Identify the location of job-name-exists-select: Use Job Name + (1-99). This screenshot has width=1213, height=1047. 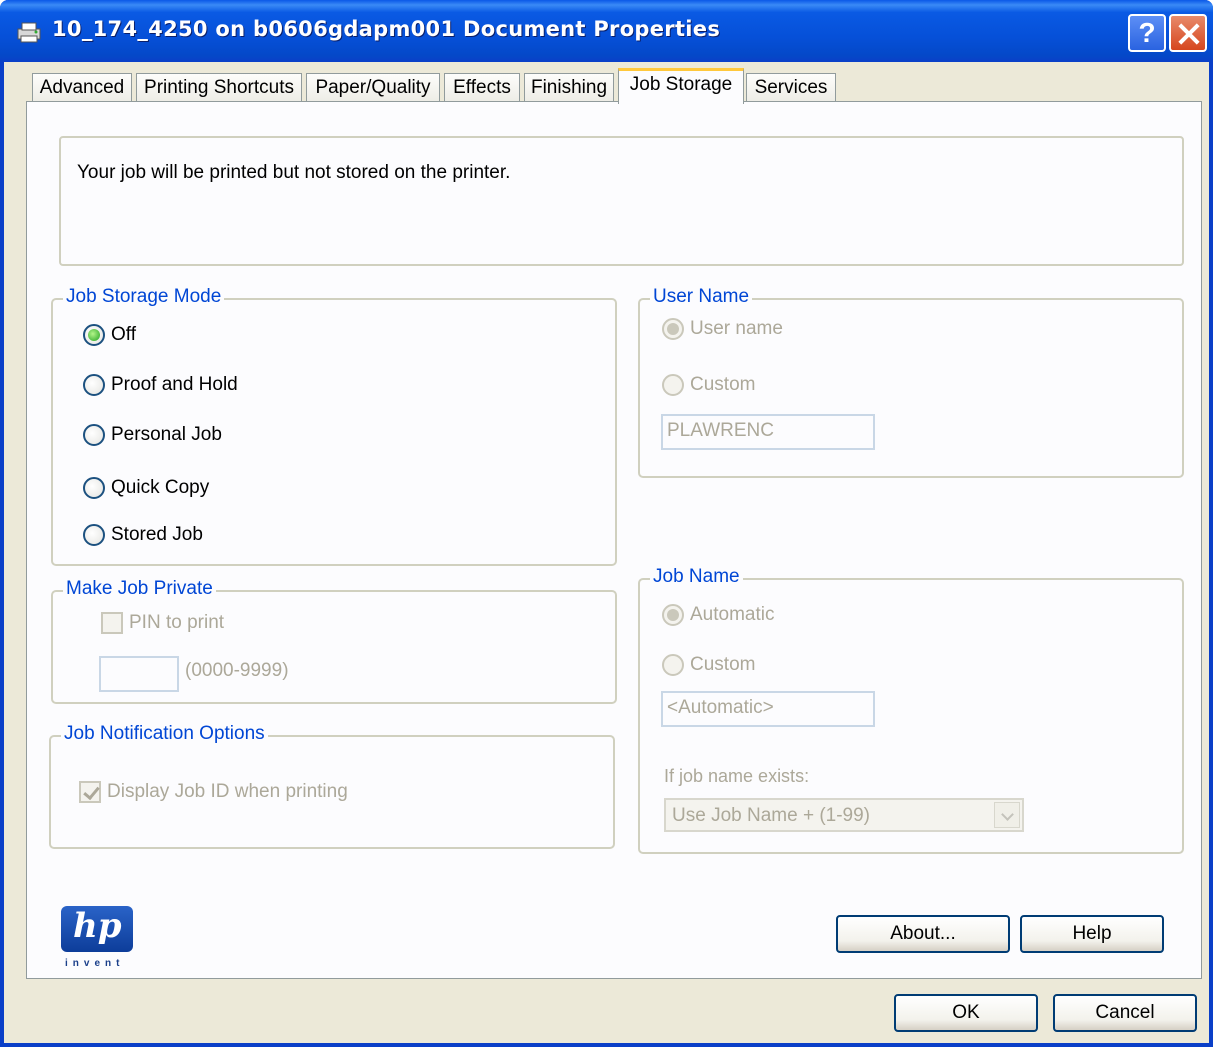
(844, 815).